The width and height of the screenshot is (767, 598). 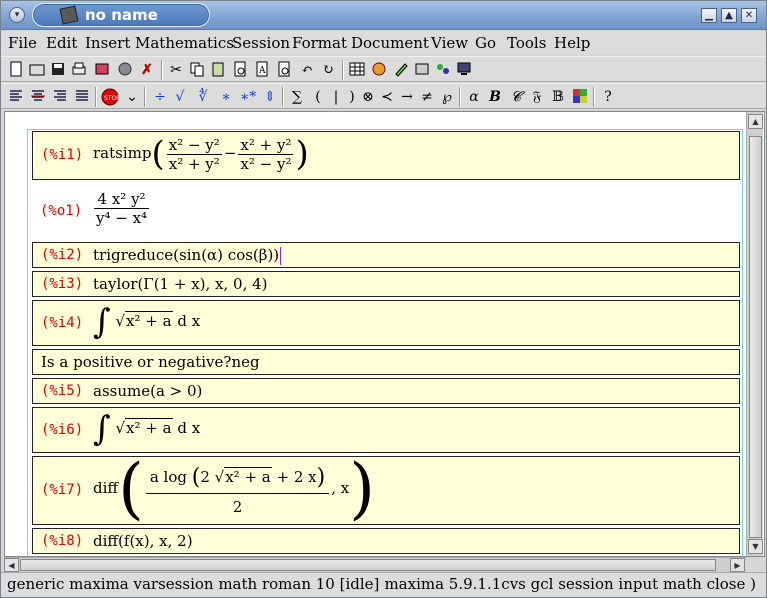 What do you see at coordinates (62, 490) in the screenshot?
I see `prompt-label: (%i7)` at bounding box center [62, 490].